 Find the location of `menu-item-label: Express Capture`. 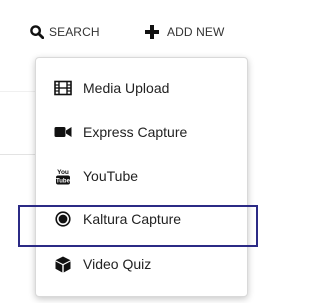

menu-item-label: Express Capture is located at coordinates (135, 132).